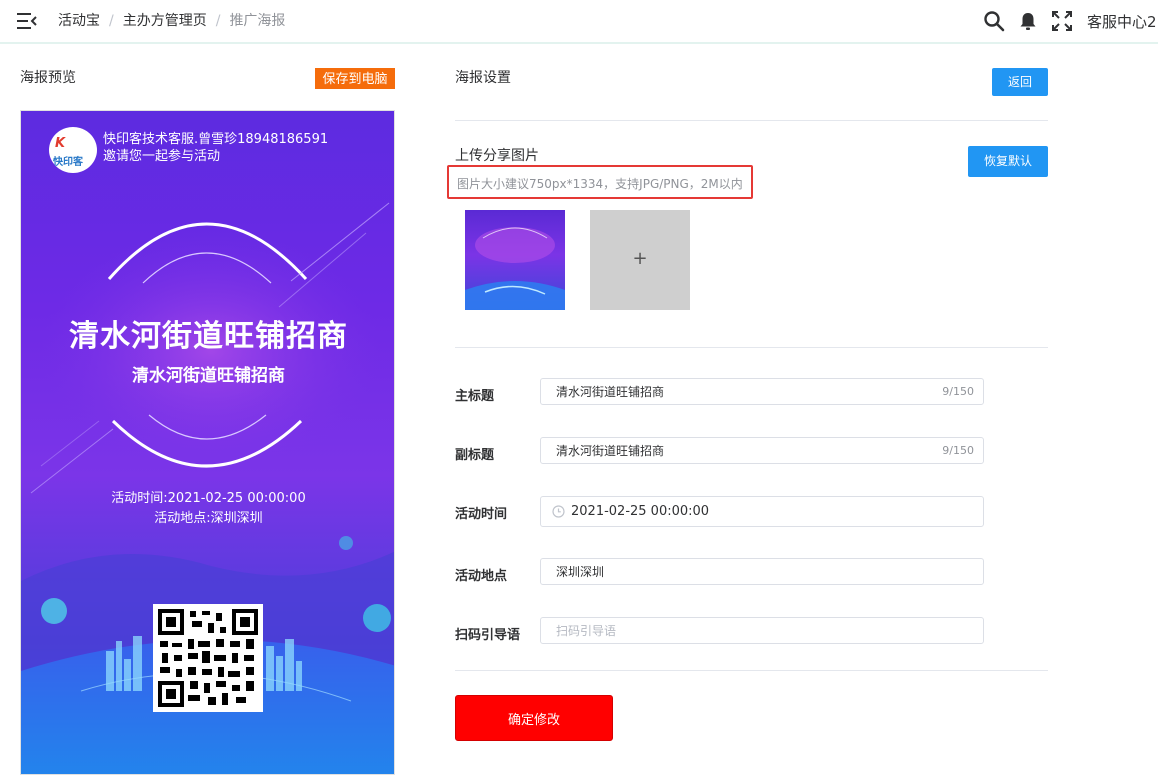 This screenshot has height=777, width=1158. I want to click on main-title-input, so click(736, 391).